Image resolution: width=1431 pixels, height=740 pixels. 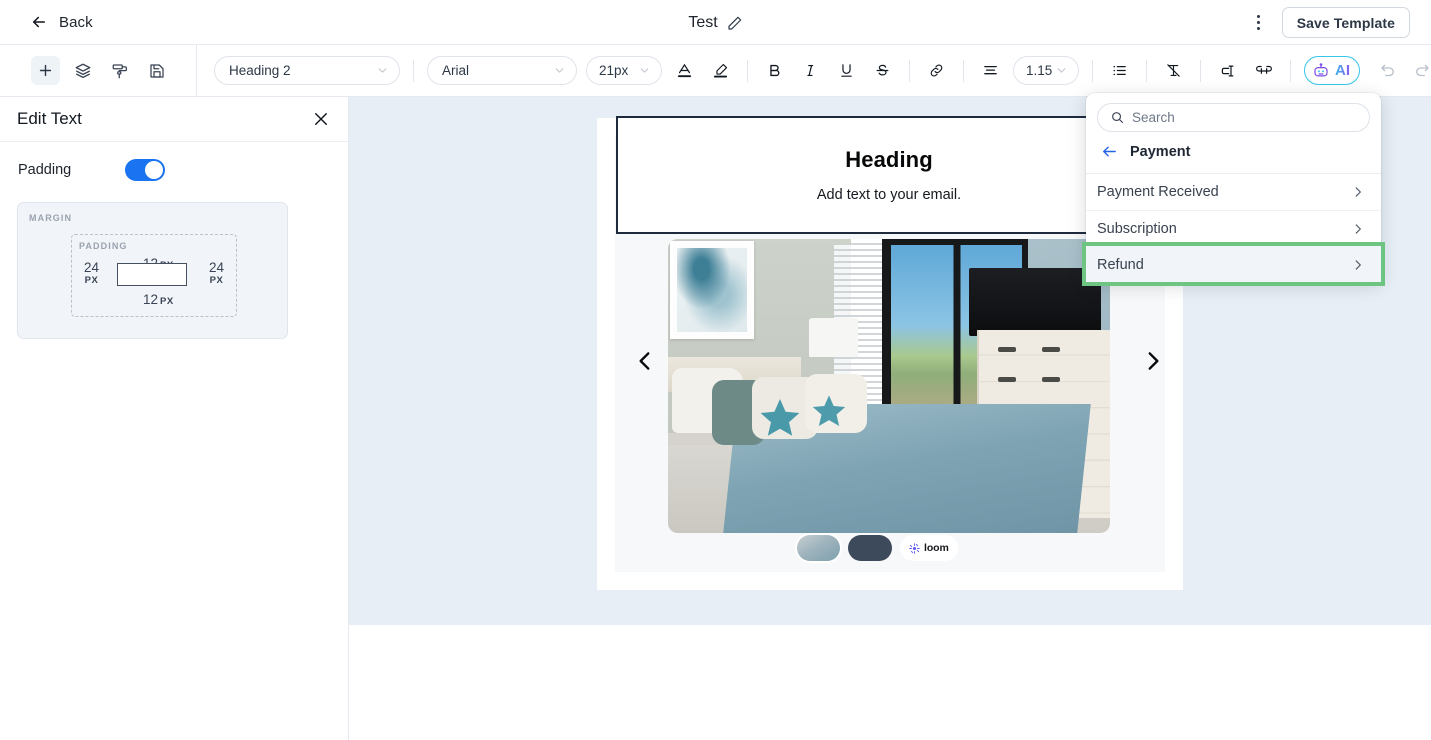 I want to click on plus-icon, so click(x=45, y=70).